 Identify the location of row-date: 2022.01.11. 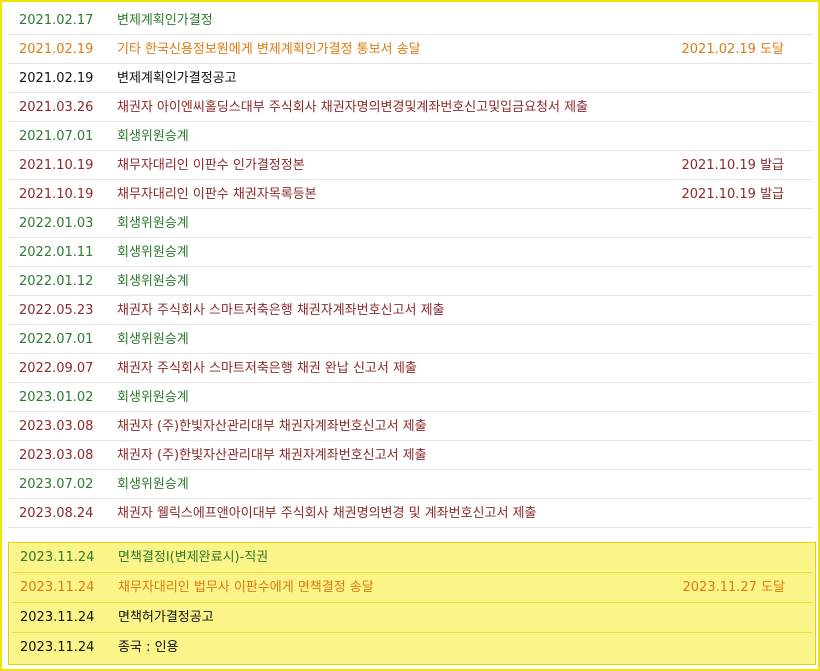
(56, 252).